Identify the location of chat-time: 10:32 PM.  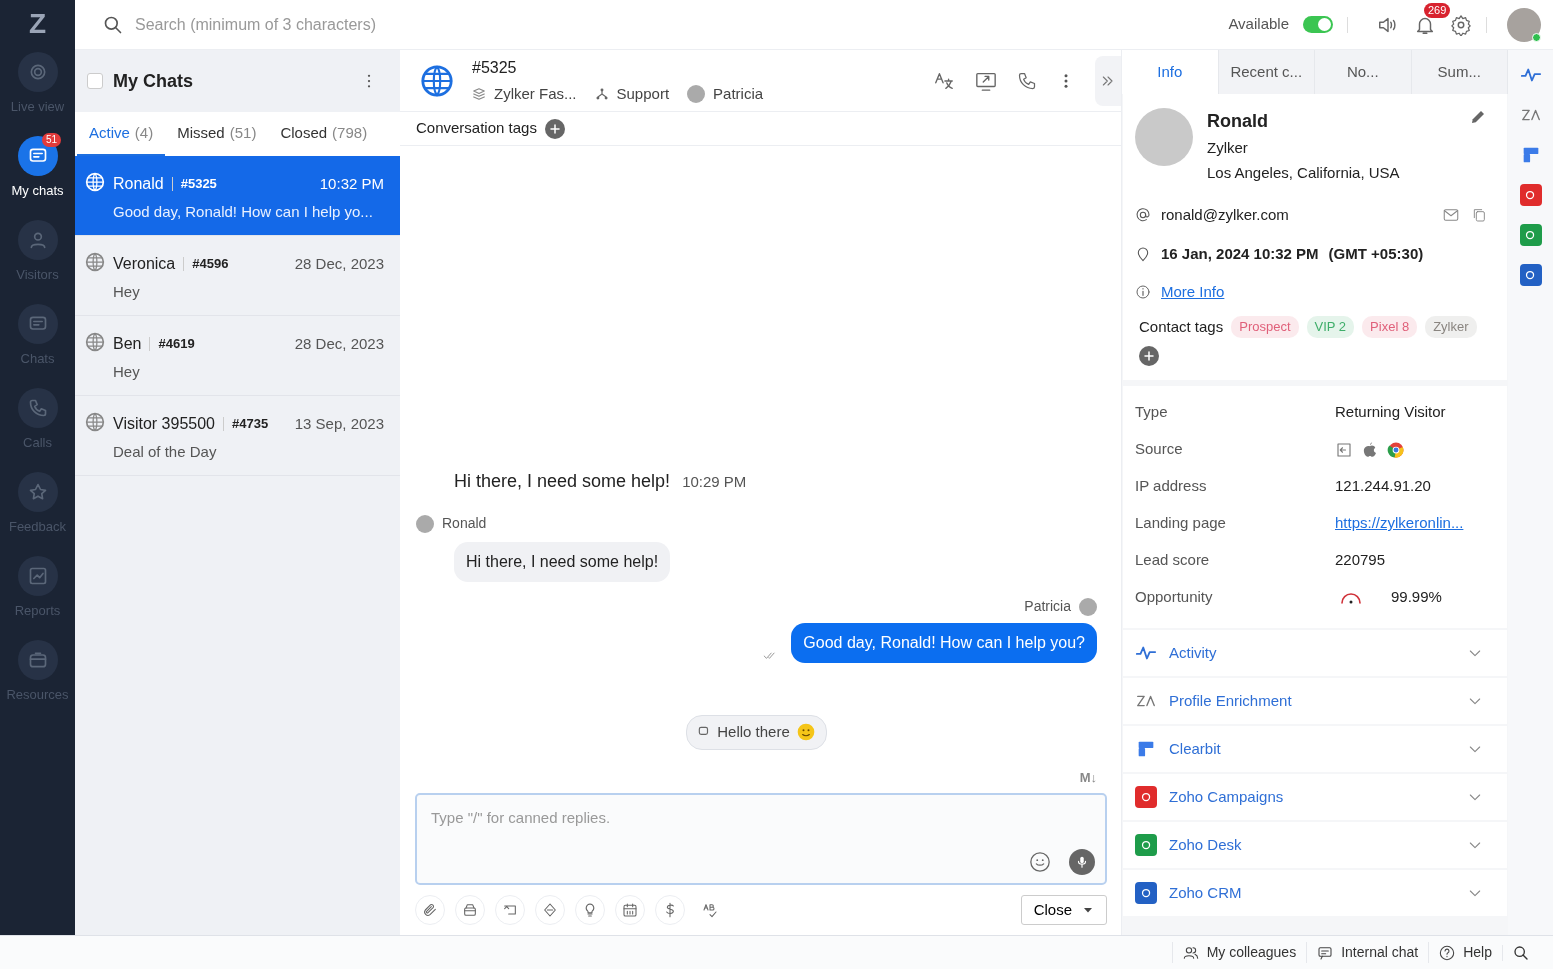
(351, 183).